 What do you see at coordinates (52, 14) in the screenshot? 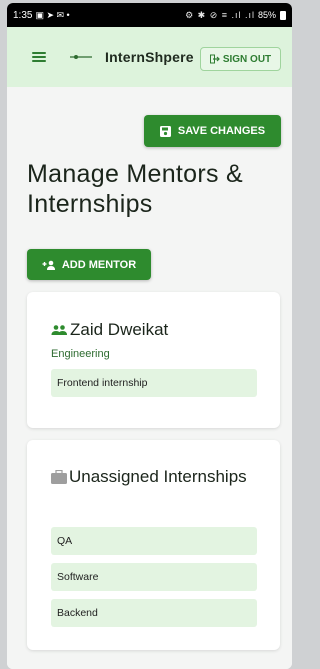
I see `notification-icons: ▣ ➤ ✉ •` at bounding box center [52, 14].